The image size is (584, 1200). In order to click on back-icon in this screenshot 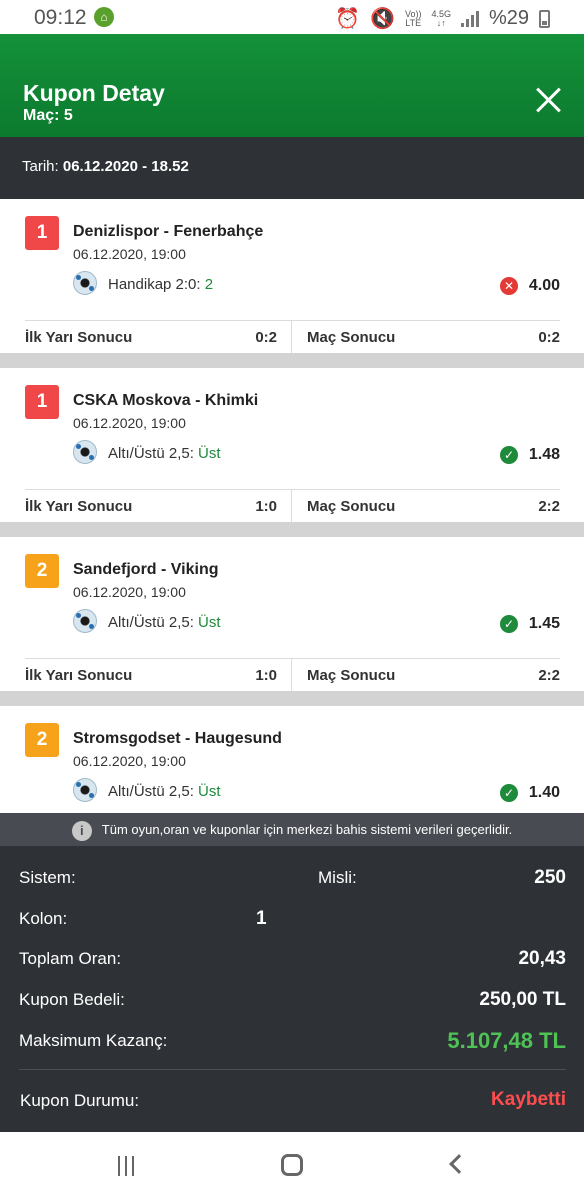, I will do `click(459, 1164)`.